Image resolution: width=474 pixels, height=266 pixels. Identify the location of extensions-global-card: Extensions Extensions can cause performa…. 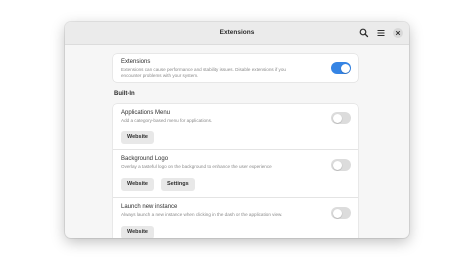
(235, 68).